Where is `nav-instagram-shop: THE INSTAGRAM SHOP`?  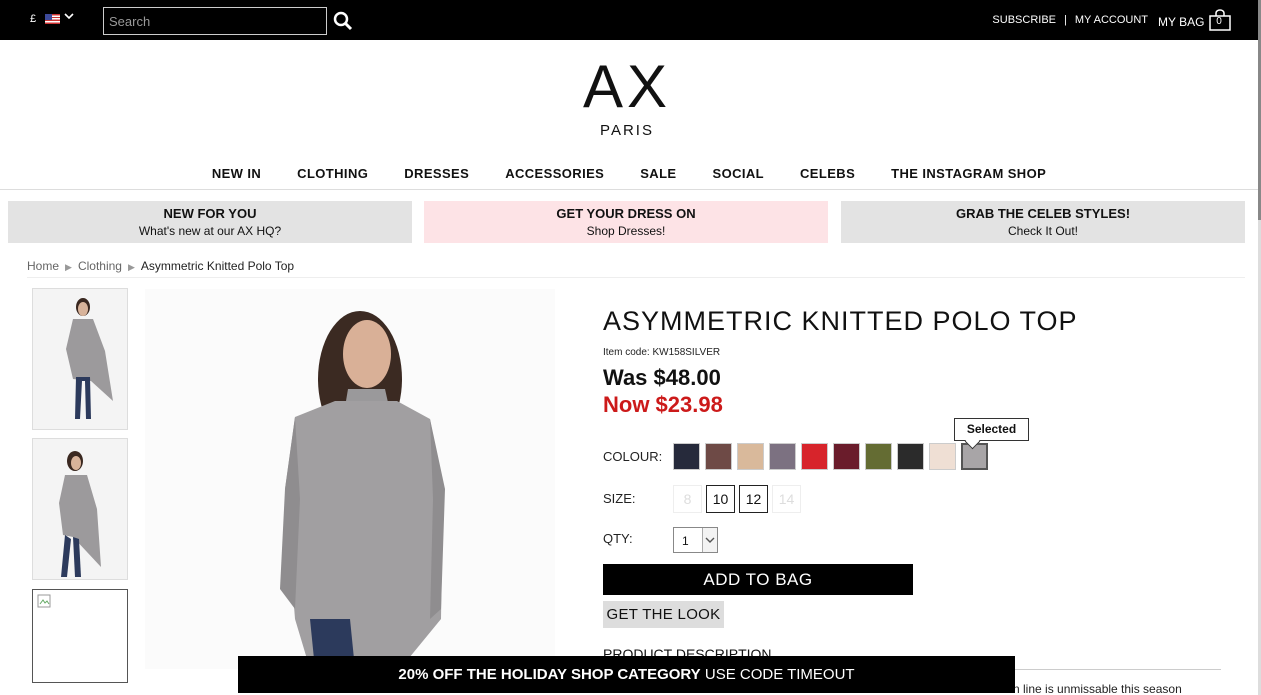
nav-instagram-shop: THE INSTAGRAM SHOP is located at coordinates (968, 173).